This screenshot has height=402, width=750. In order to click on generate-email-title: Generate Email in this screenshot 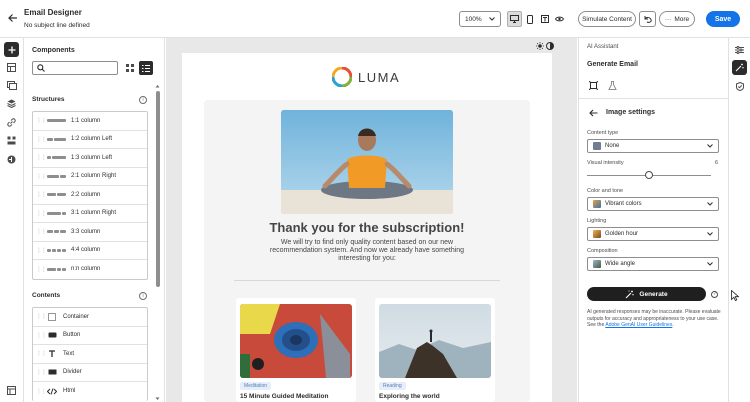, I will do `click(612, 64)`.